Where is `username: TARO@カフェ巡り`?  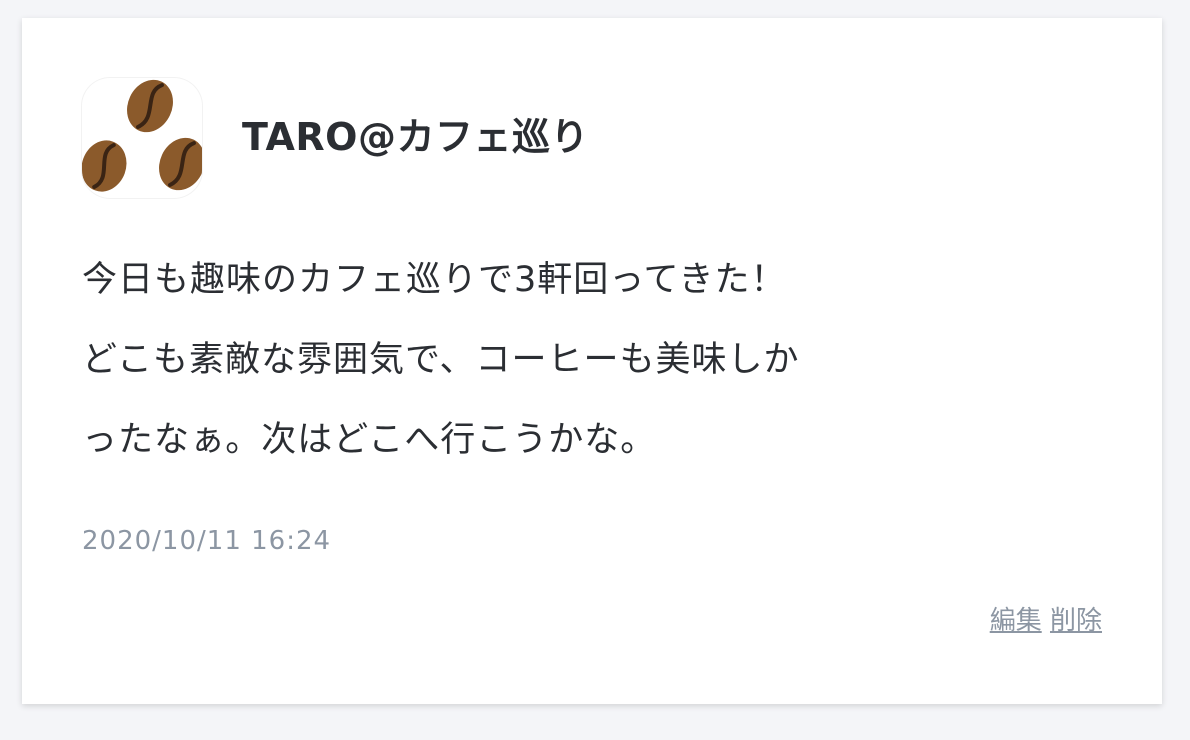
username: TARO@カフェ巡り is located at coordinates (415, 133).